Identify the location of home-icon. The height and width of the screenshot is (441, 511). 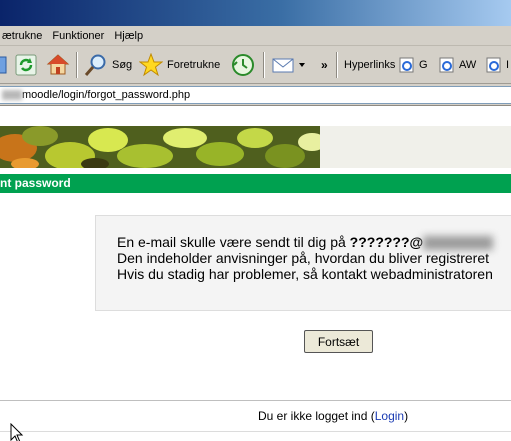
(58, 64).